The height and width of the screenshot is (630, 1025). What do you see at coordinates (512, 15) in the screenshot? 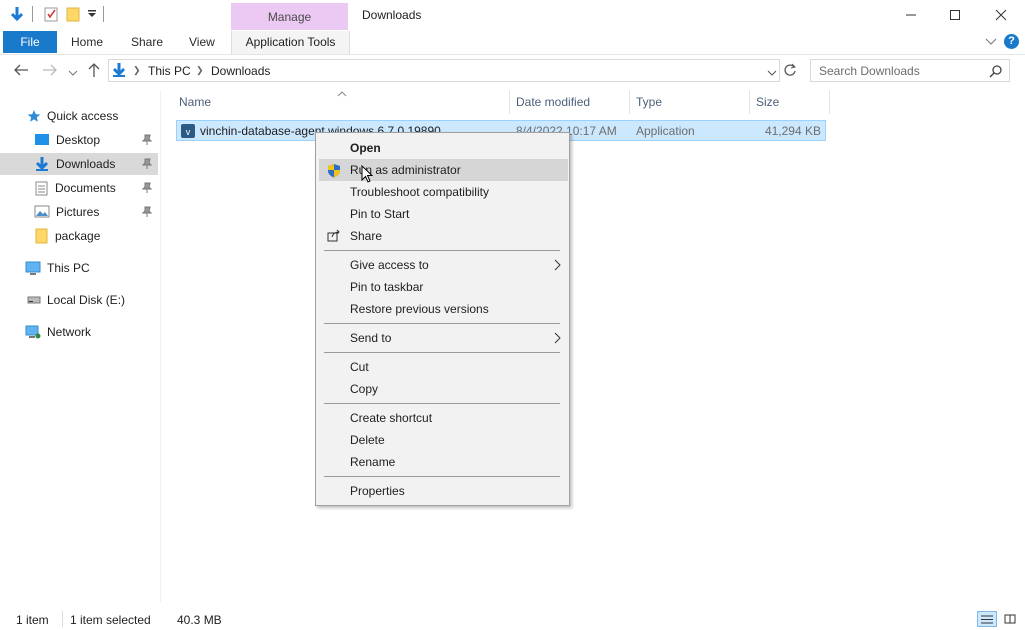
I see `title-bar` at bounding box center [512, 15].